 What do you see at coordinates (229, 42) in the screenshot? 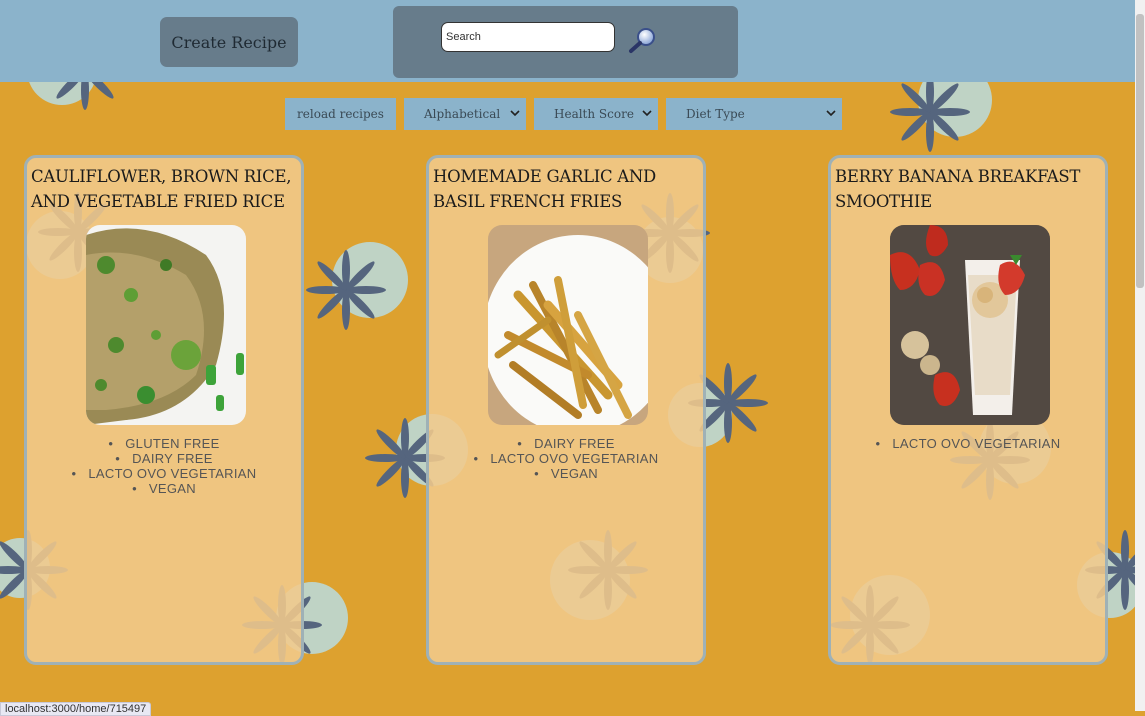
I see `create-recipe-button: Create Recipe` at bounding box center [229, 42].